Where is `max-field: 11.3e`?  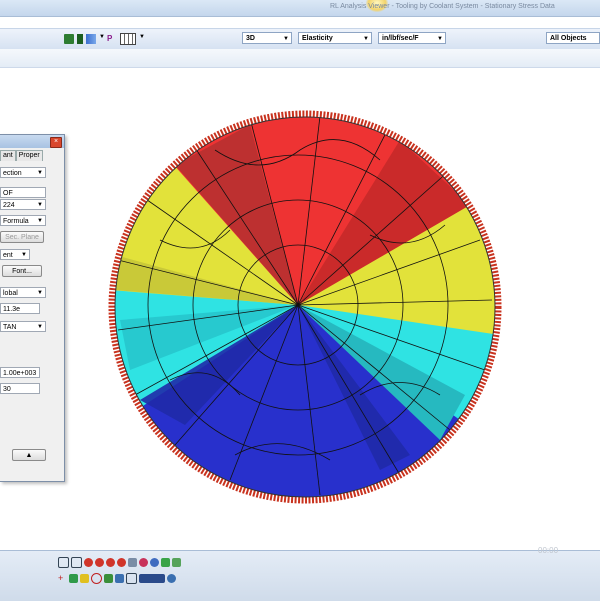
max-field: 11.3e is located at coordinates (20, 308).